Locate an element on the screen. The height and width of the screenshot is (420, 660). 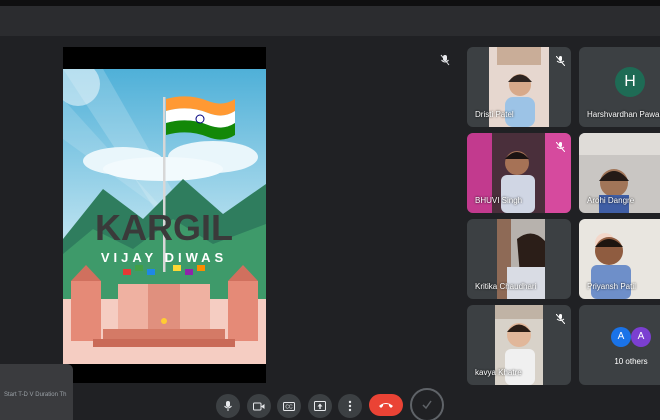
more-vert-icon is located at coordinates (350, 406).